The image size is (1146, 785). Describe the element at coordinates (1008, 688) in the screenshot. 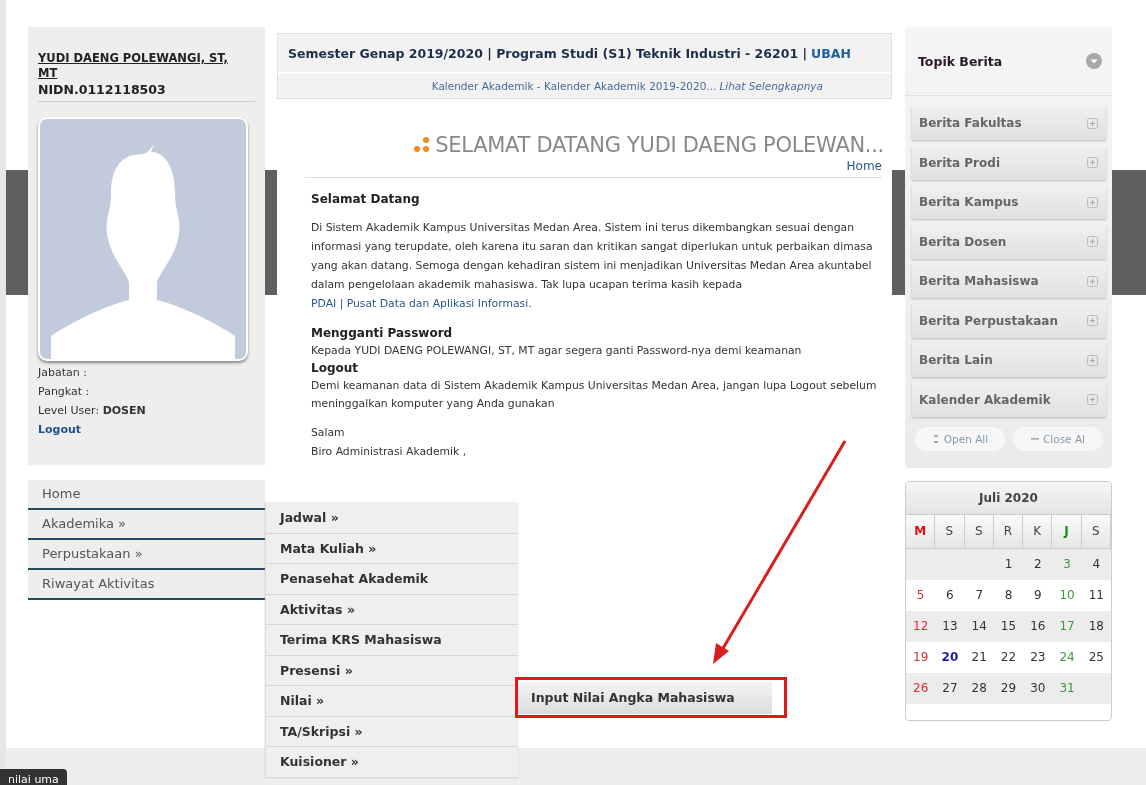

I see `calendar-day: 29` at that location.